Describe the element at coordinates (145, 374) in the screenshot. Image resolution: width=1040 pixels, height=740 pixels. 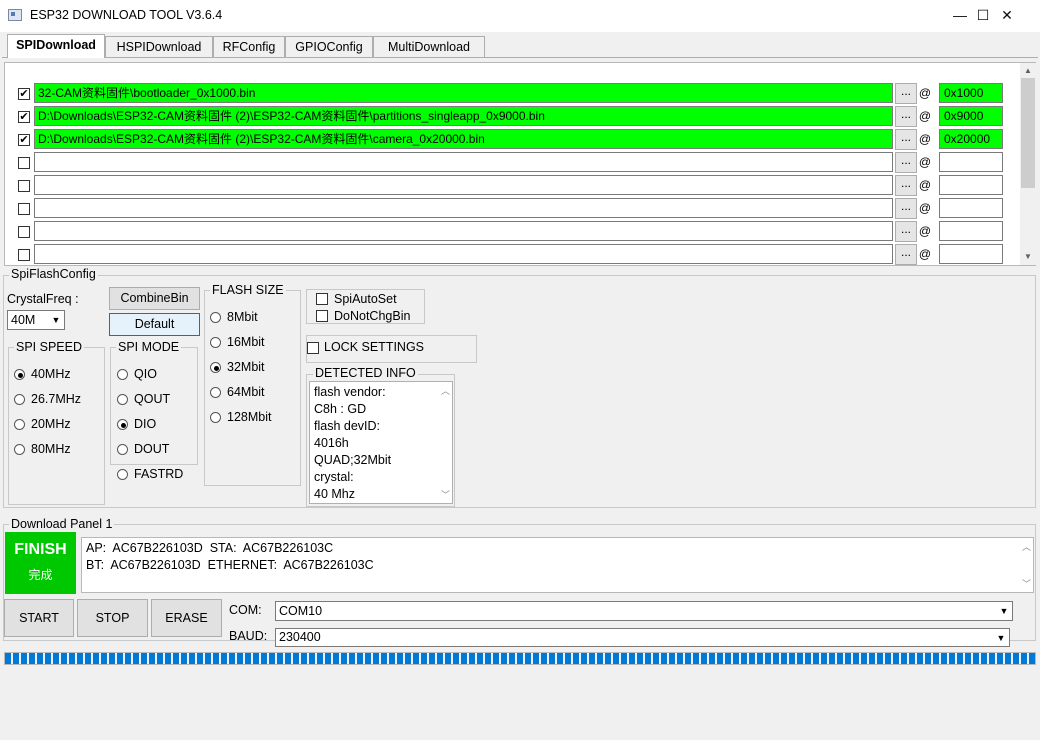
I see `spi-mode-option-label: QIO` at that location.